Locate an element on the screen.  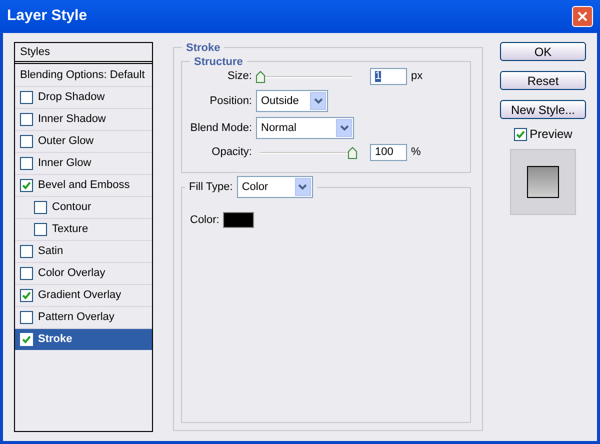
style-item: Stroke is located at coordinates (83, 339).